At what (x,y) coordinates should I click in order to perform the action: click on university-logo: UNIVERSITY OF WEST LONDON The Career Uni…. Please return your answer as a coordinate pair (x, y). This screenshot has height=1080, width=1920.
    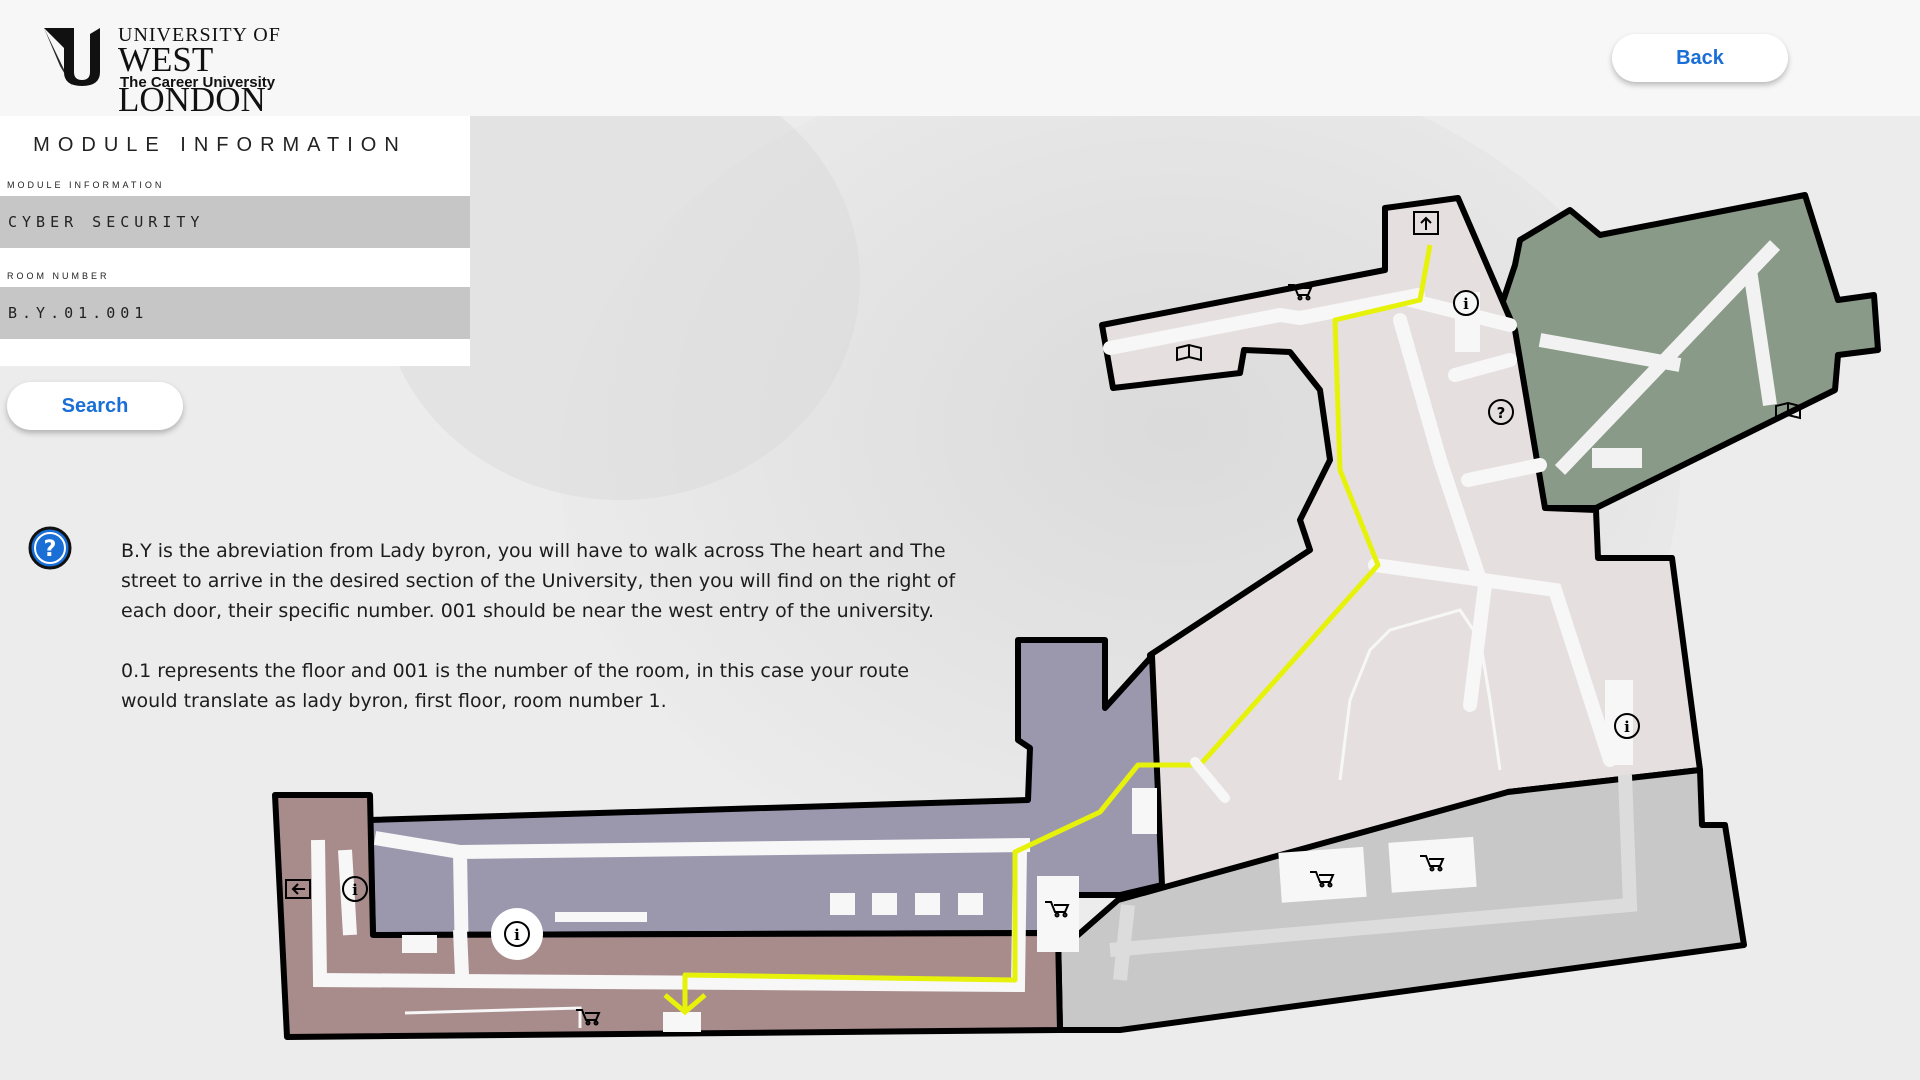
    Looking at the image, I should click on (202, 69).